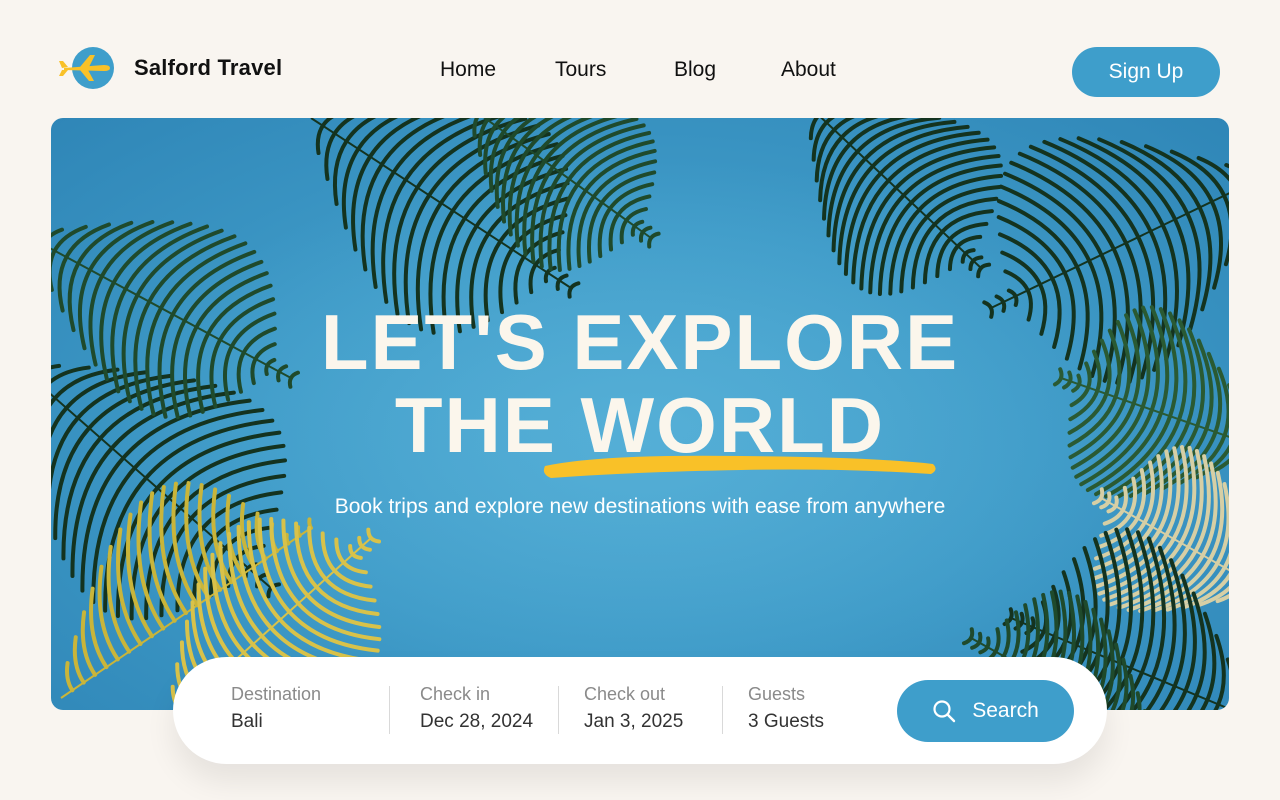 This screenshot has height=800, width=1280. I want to click on destination-label: Destination, so click(276, 694).